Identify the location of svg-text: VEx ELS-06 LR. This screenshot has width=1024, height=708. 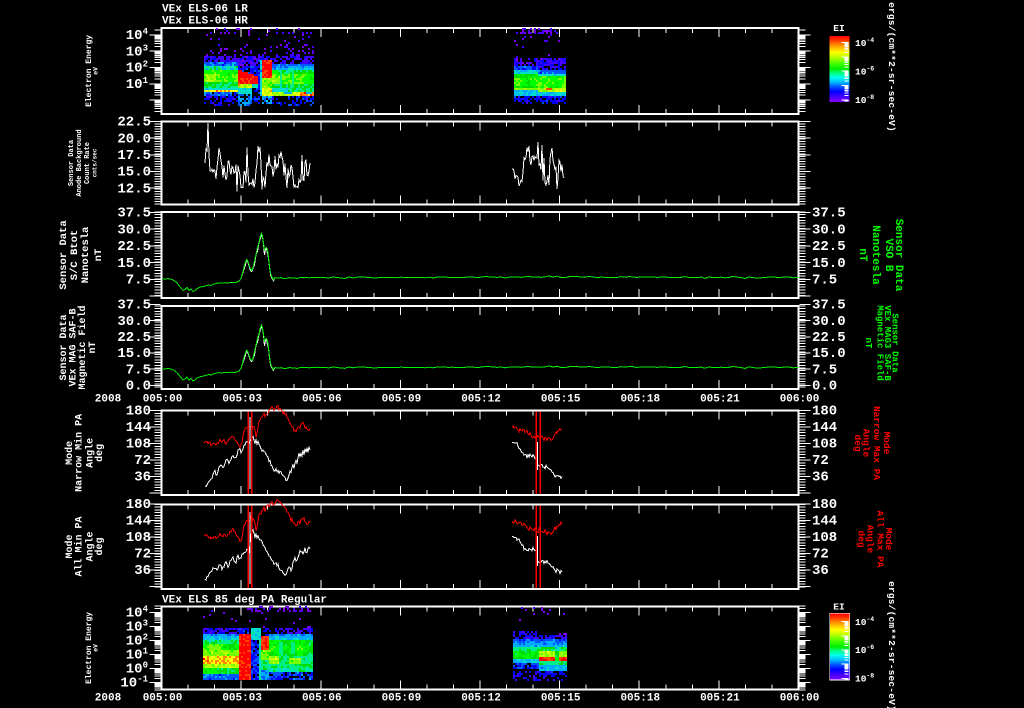
(205, 10).